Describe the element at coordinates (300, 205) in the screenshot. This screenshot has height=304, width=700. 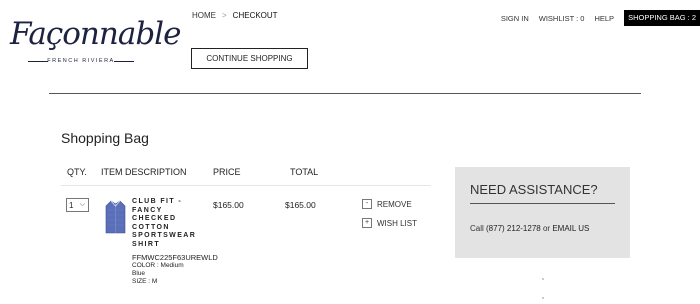
I see `item-total: $165.00` at that location.